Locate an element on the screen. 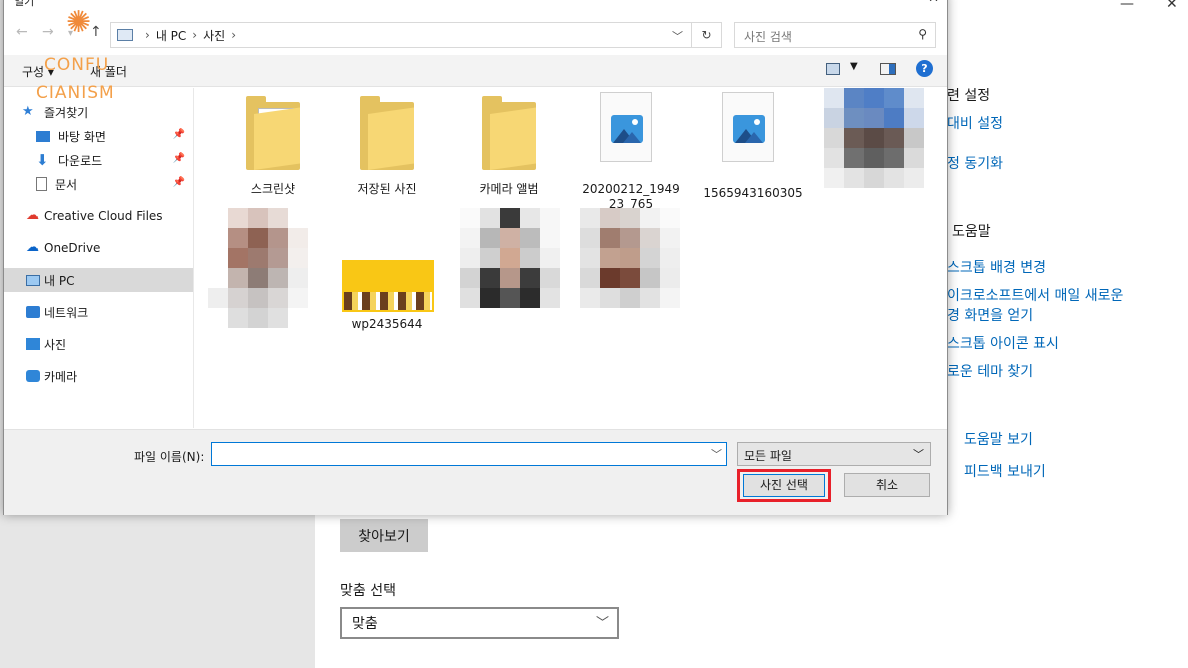 Image resolution: width=1188 pixels, height=668 pixels. link-change-background: 스크톱 배경 변경 is located at coordinates (996, 267).